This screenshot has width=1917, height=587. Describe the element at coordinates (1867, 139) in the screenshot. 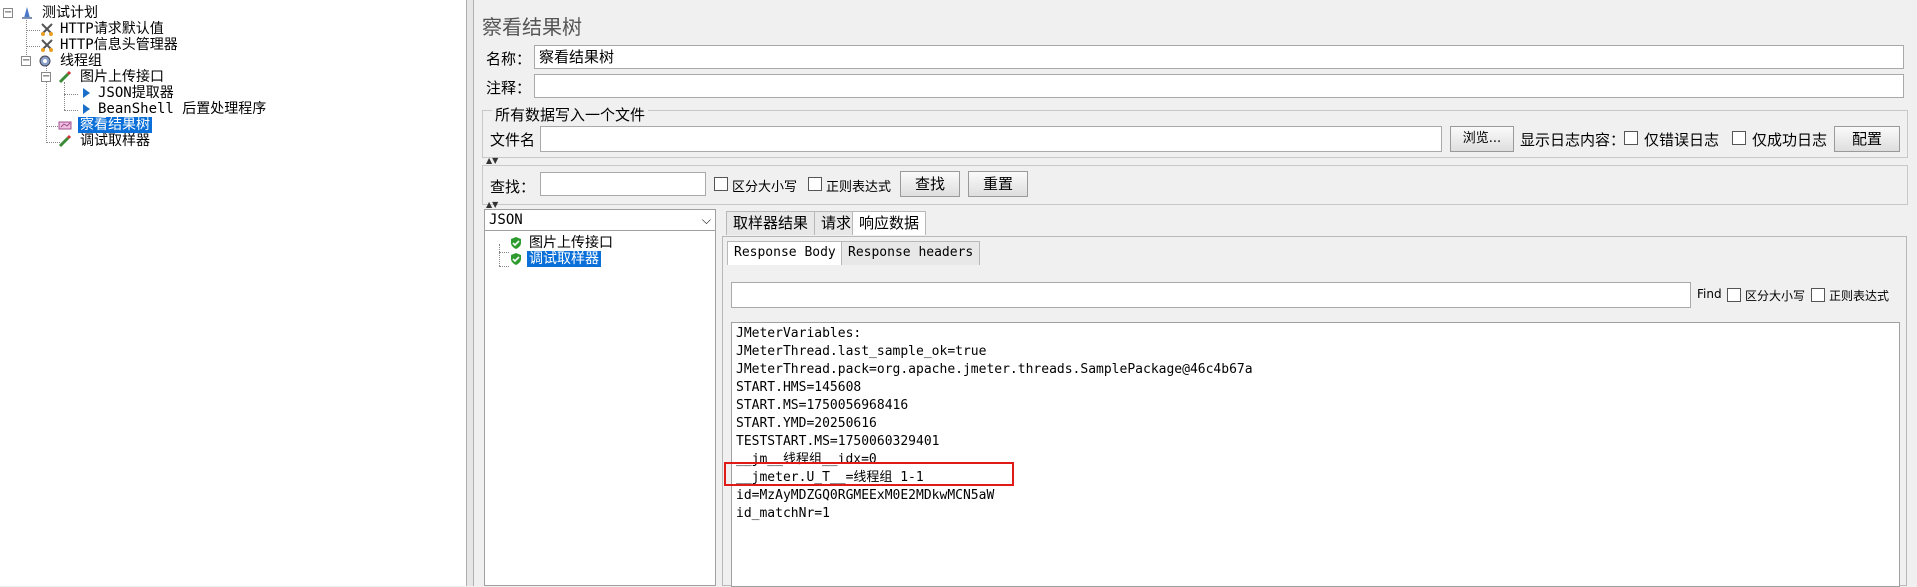

I see `configure-button: 配置` at that location.